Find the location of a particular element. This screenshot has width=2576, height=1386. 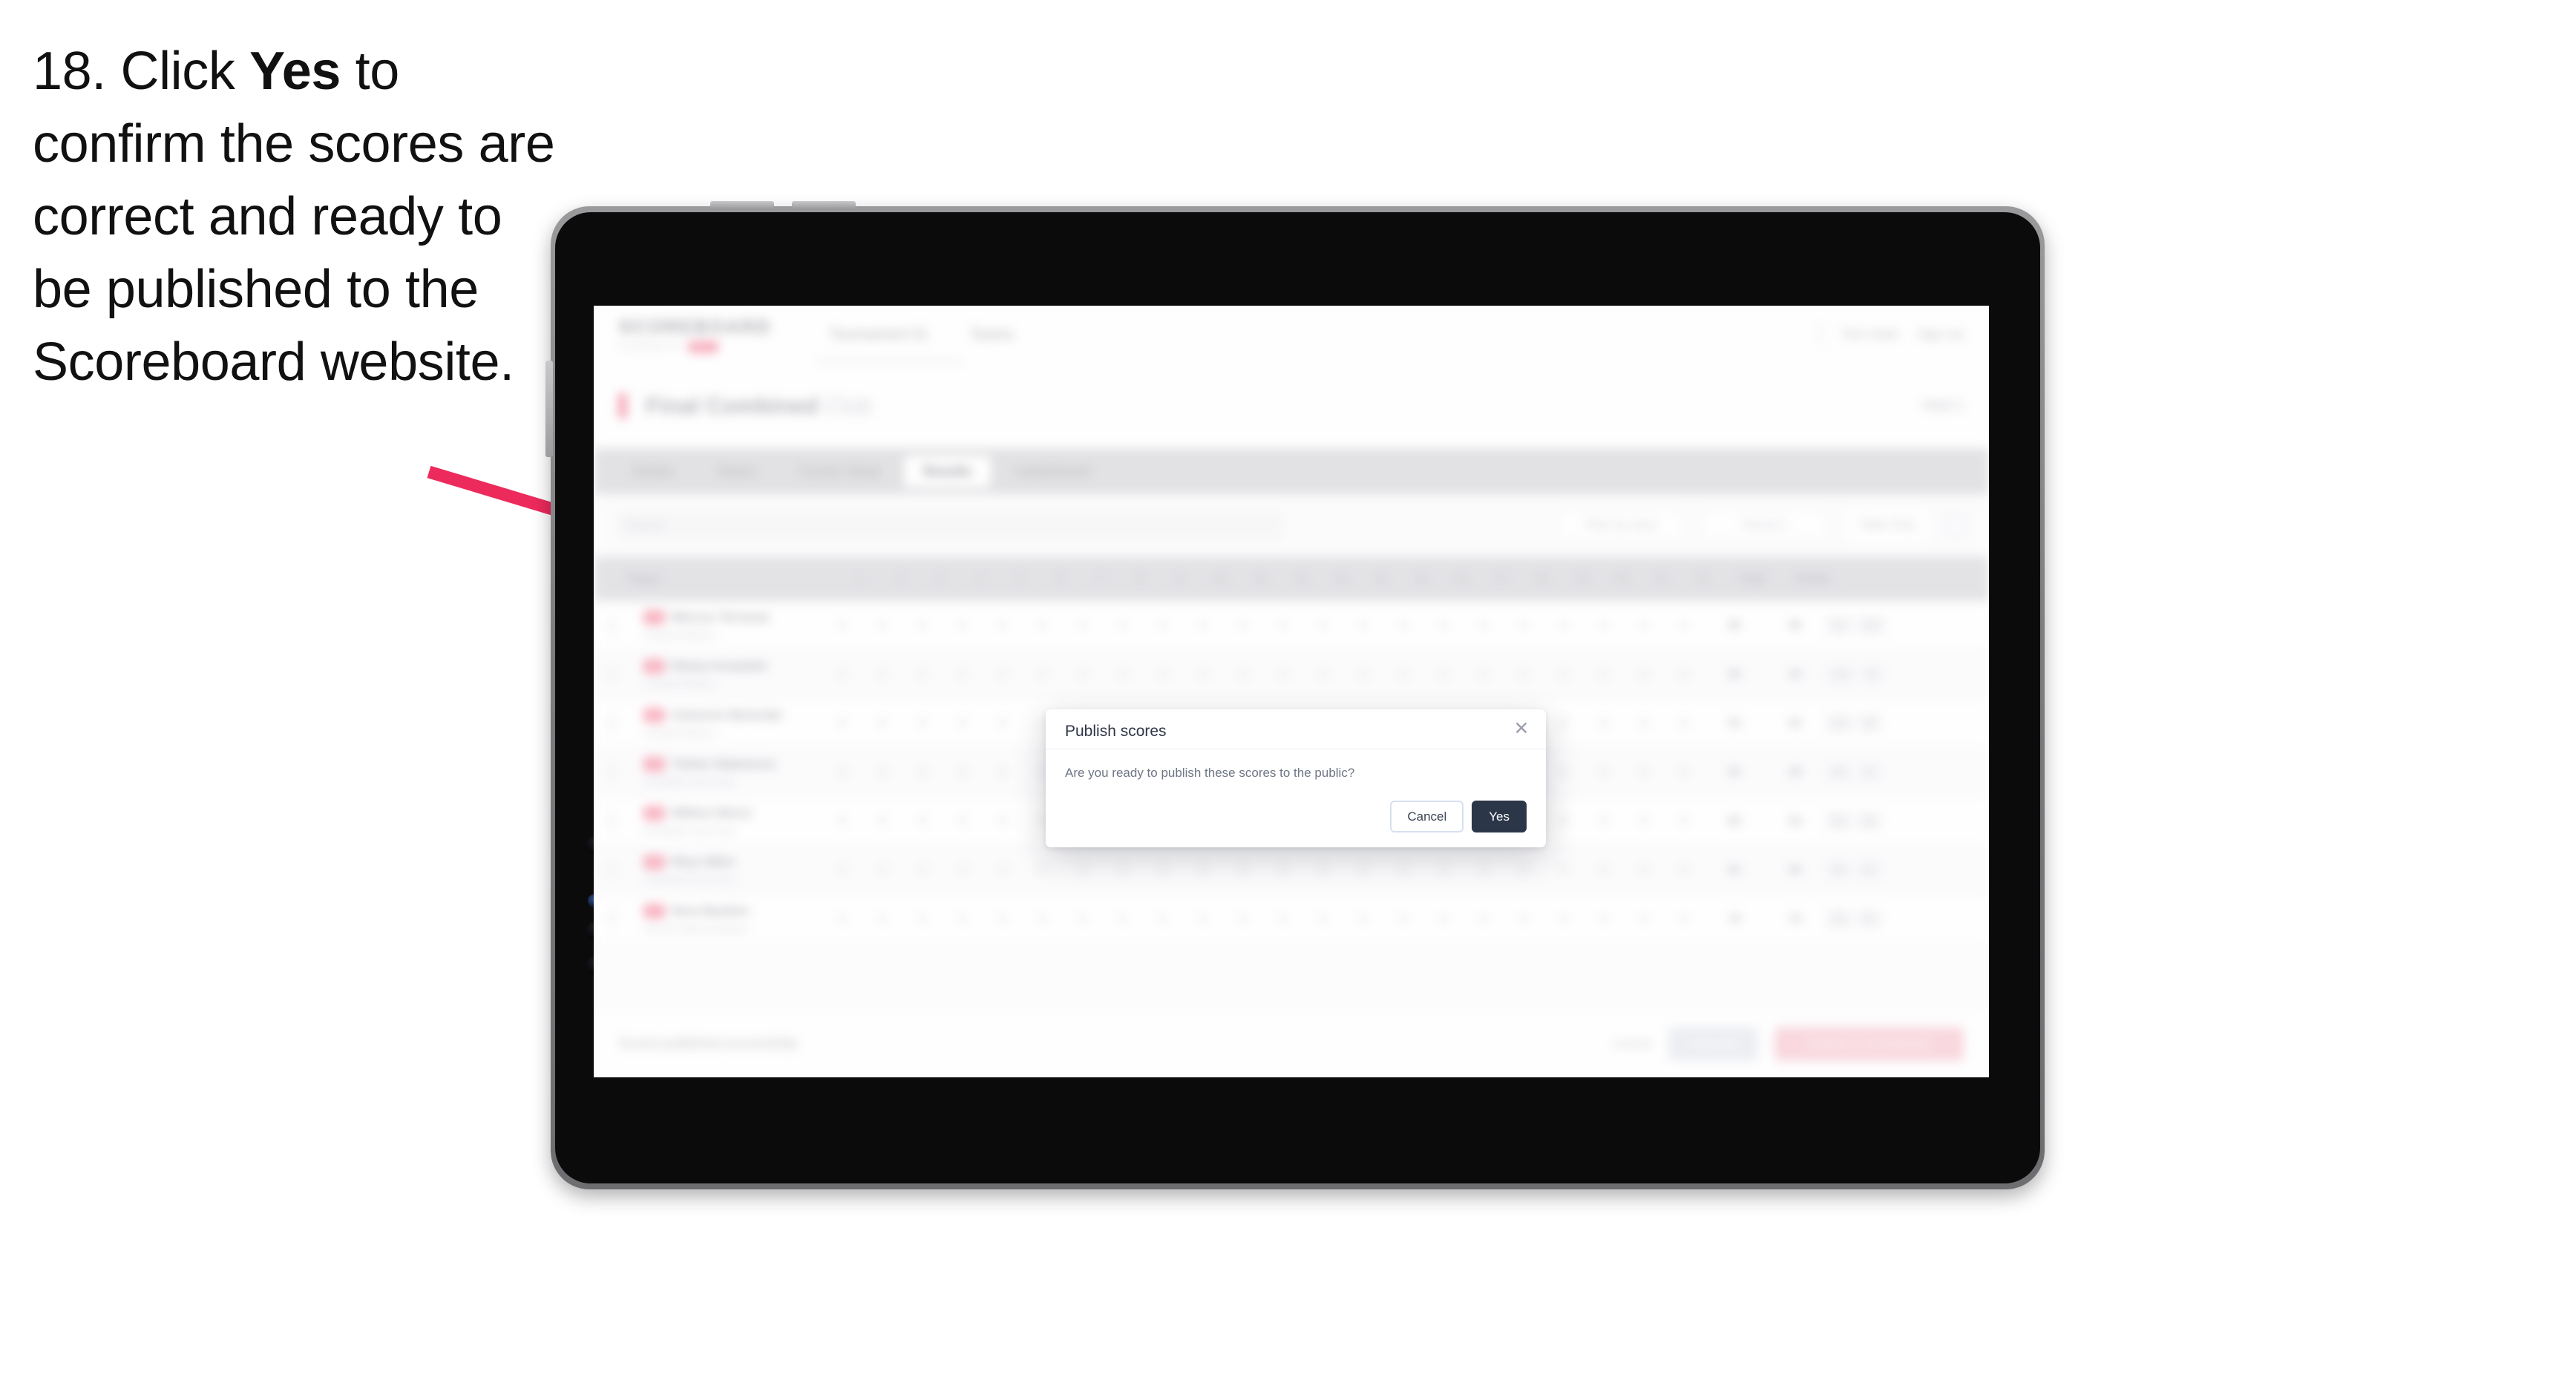

close-icon: ✕ is located at coordinates (1522, 728).